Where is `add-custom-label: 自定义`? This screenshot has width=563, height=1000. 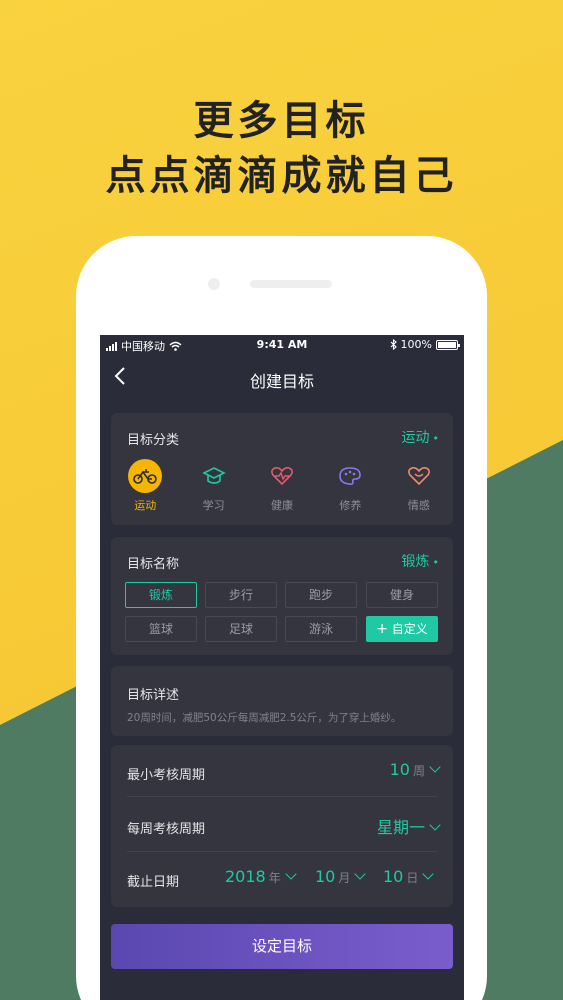 add-custom-label: 自定义 is located at coordinates (409, 629).